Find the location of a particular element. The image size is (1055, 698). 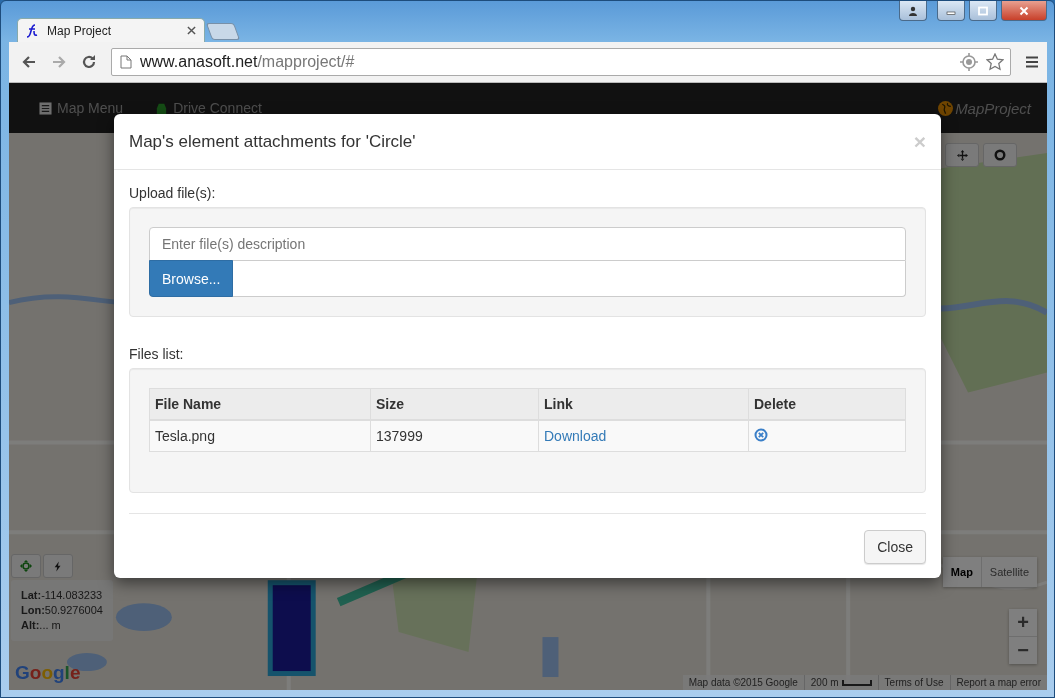

user-icon is located at coordinates (913, 10).